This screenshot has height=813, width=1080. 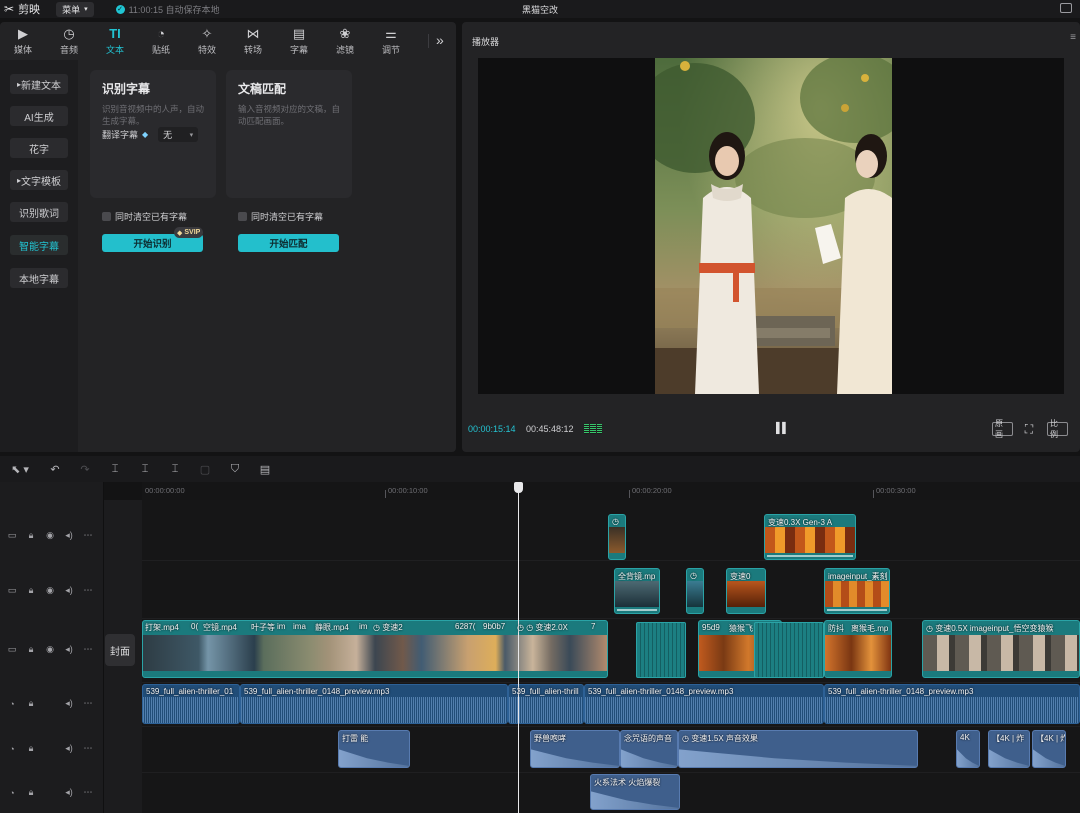 What do you see at coordinates (145, 469) in the screenshot?
I see `split-left-icon: ⌶` at bounding box center [145, 469].